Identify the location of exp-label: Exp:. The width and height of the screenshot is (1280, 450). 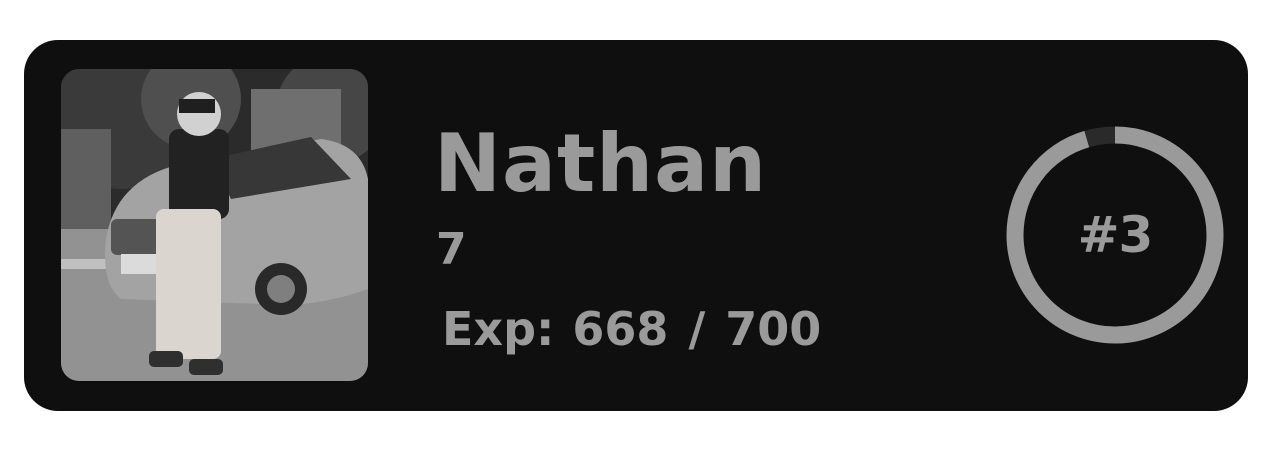
(498, 329).